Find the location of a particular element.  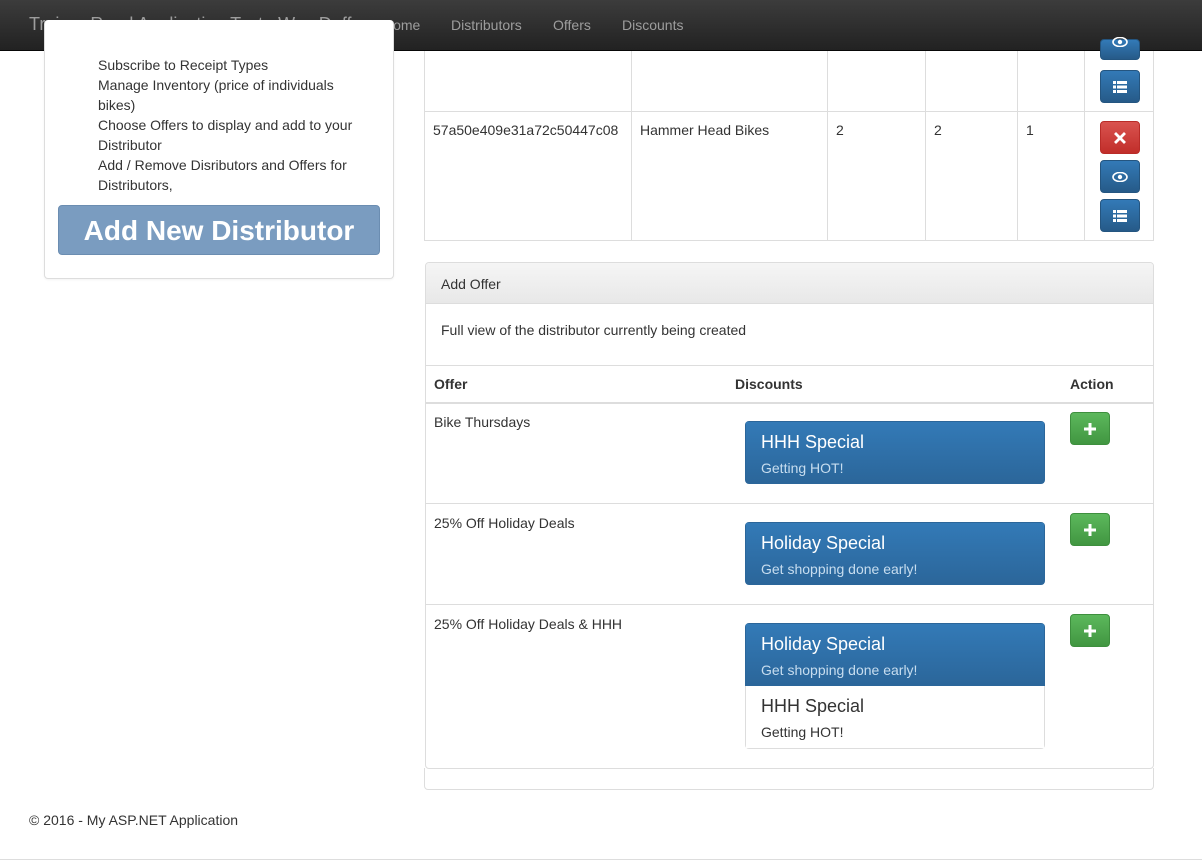

panel-heading: Add Offer is located at coordinates (789, 283).